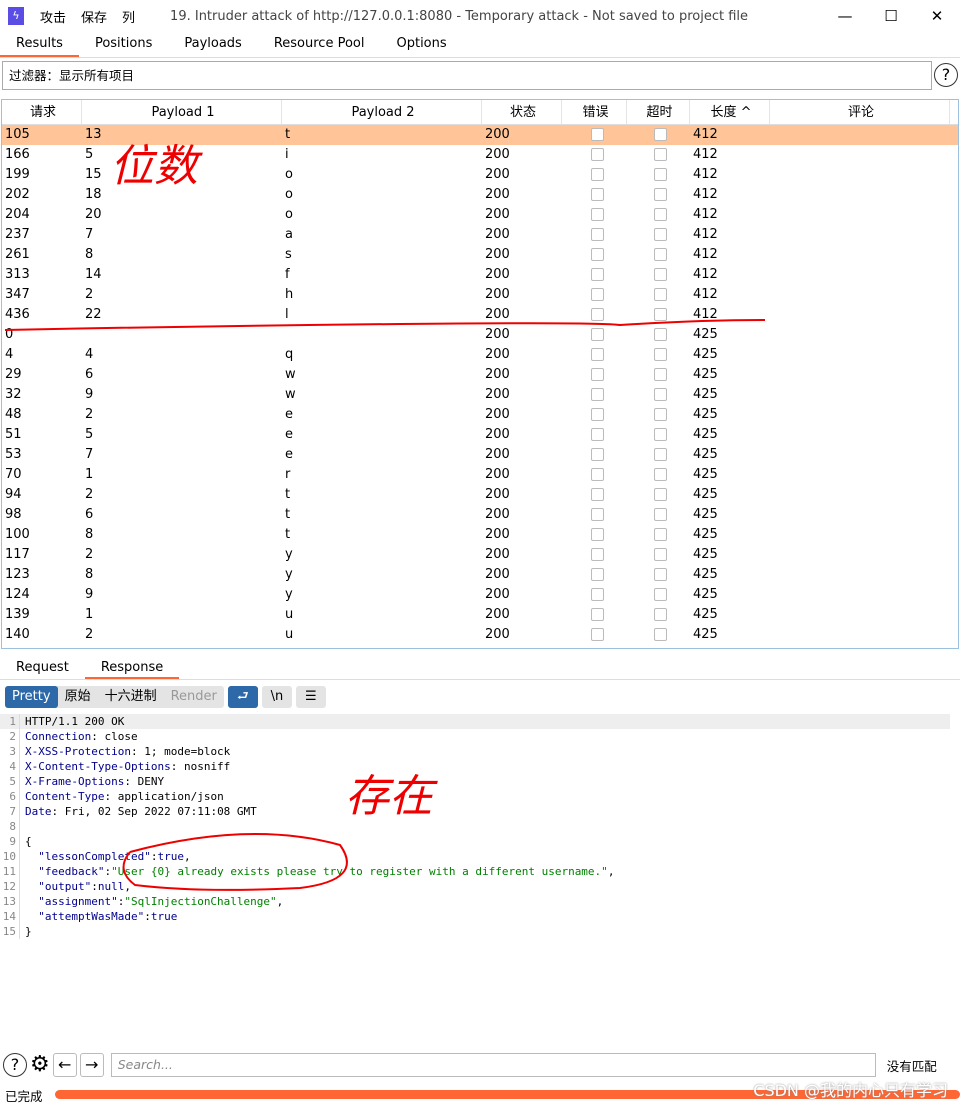 Image resolution: width=960 pixels, height=1107 pixels. What do you see at coordinates (242, 697) in the screenshot?
I see `wrap-icon: ⮐` at bounding box center [242, 697].